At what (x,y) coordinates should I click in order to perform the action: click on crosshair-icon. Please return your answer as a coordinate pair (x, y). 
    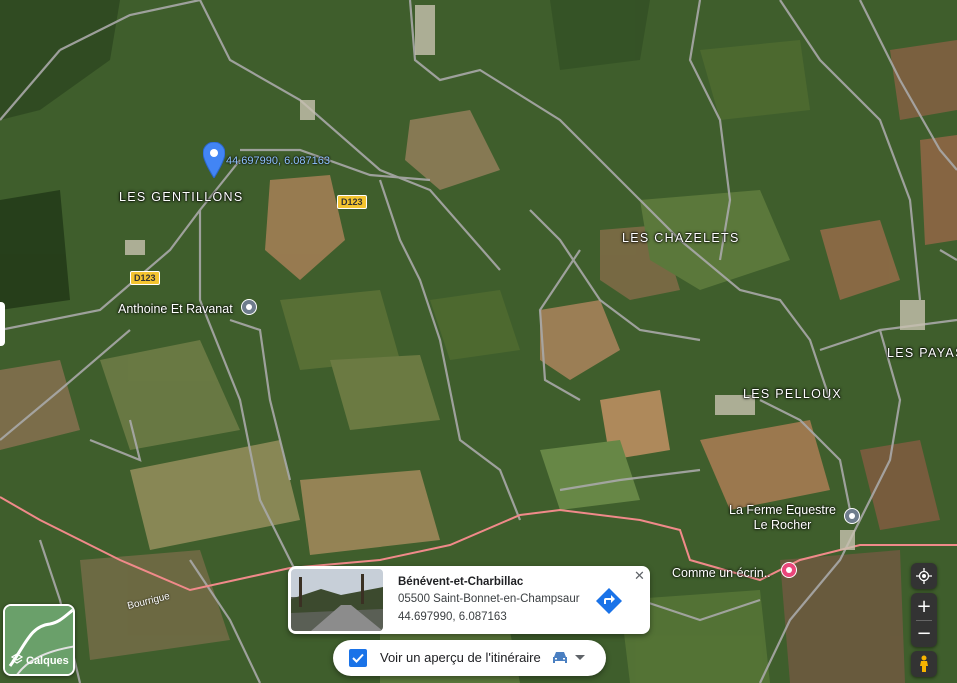
    Looking at the image, I should click on (924, 576).